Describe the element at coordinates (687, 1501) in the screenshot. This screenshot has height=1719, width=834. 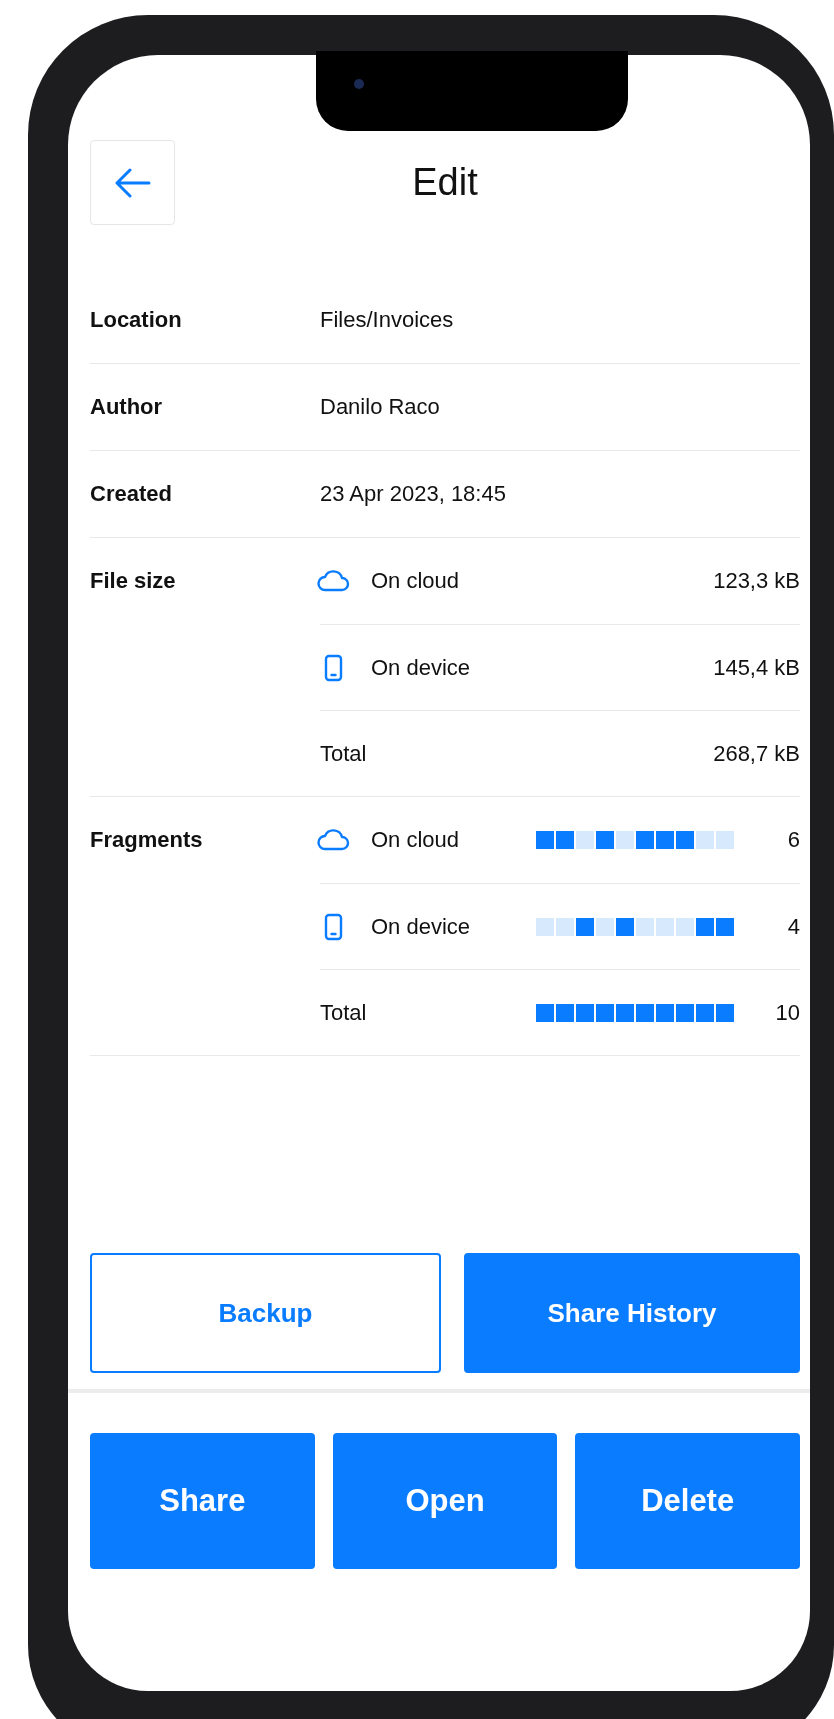
I see `action-button: Delete` at that location.